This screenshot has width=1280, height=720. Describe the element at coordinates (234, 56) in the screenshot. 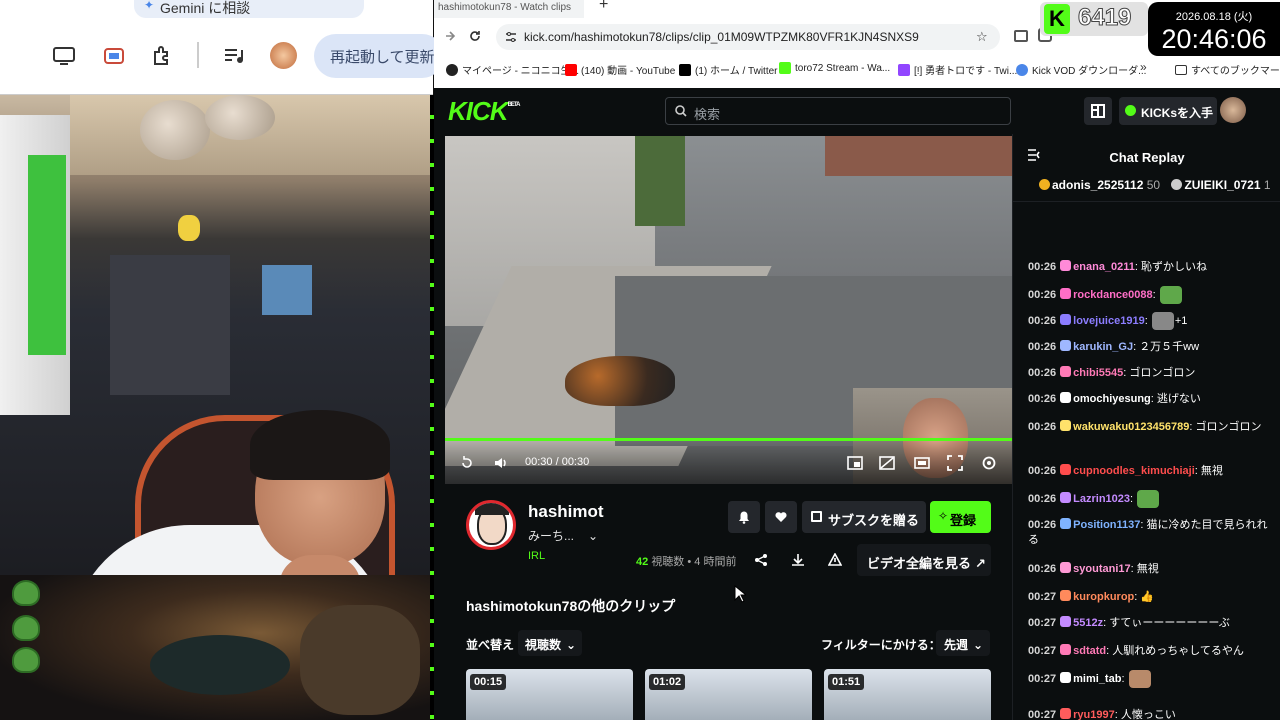

I see `media-control-icon` at that location.